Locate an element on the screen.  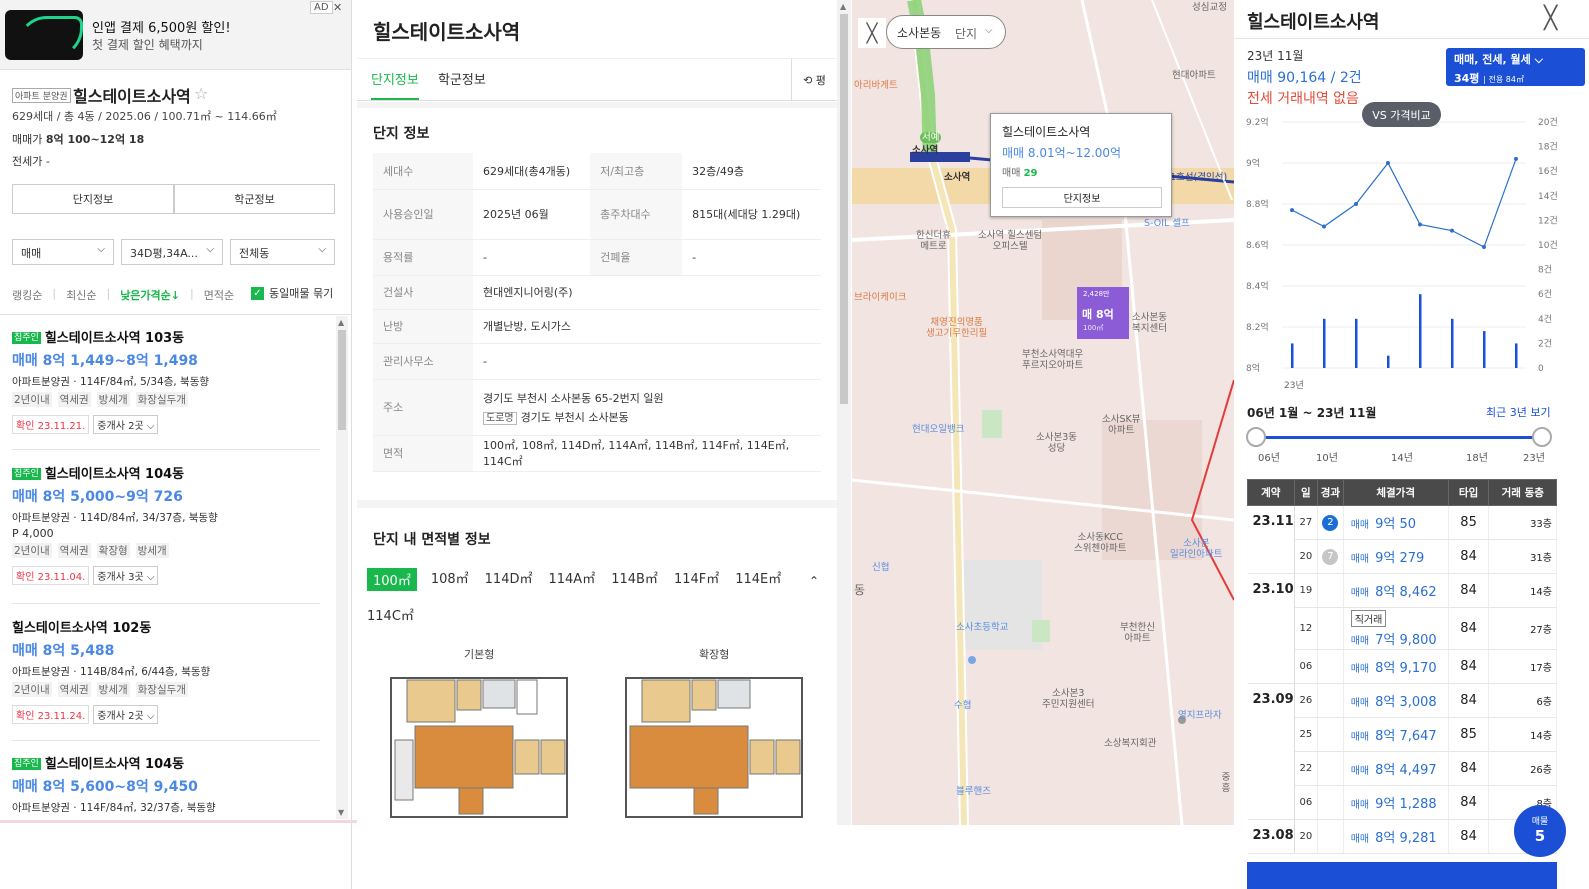
road-address-tag: 도로명 is located at coordinates (500, 418).